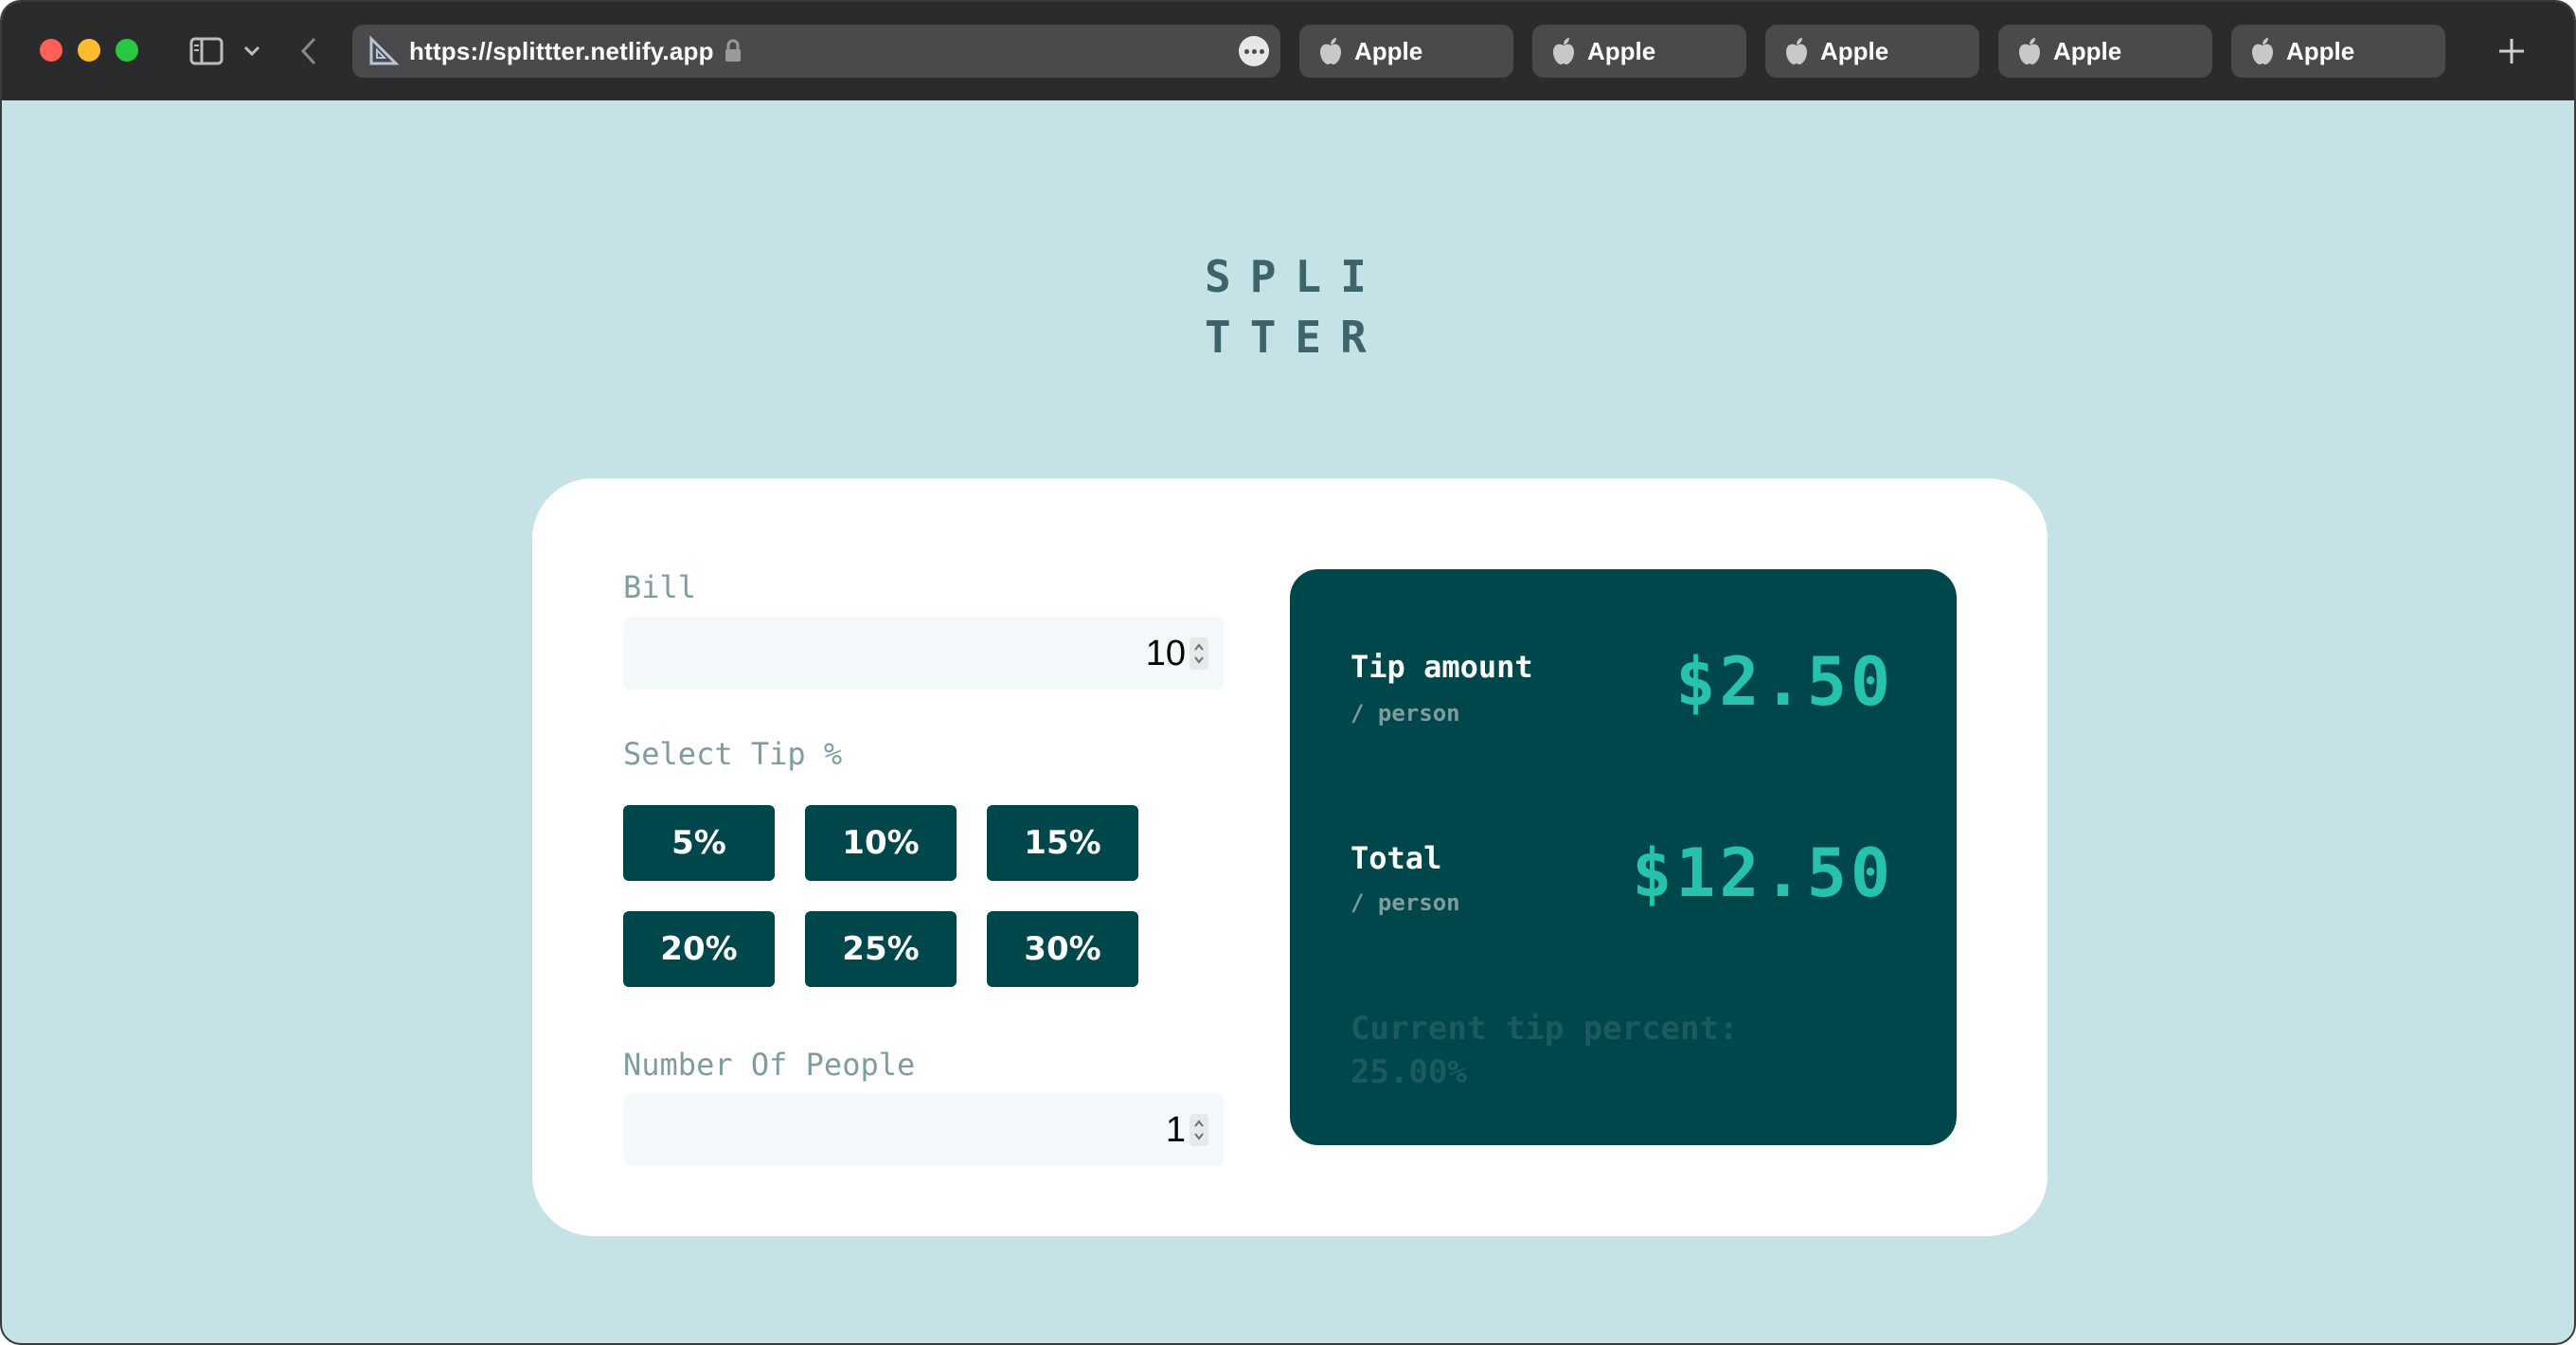  Describe the element at coordinates (51, 50) in the screenshot. I see `close-window-button` at that location.